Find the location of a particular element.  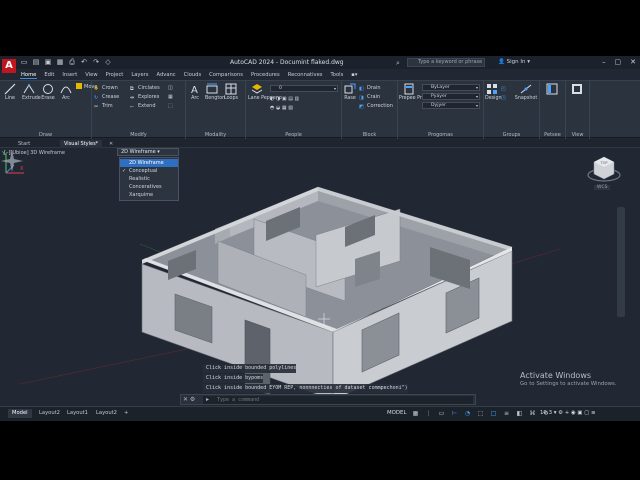

isolate-icon: ◉ is located at coordinates (573, 413).